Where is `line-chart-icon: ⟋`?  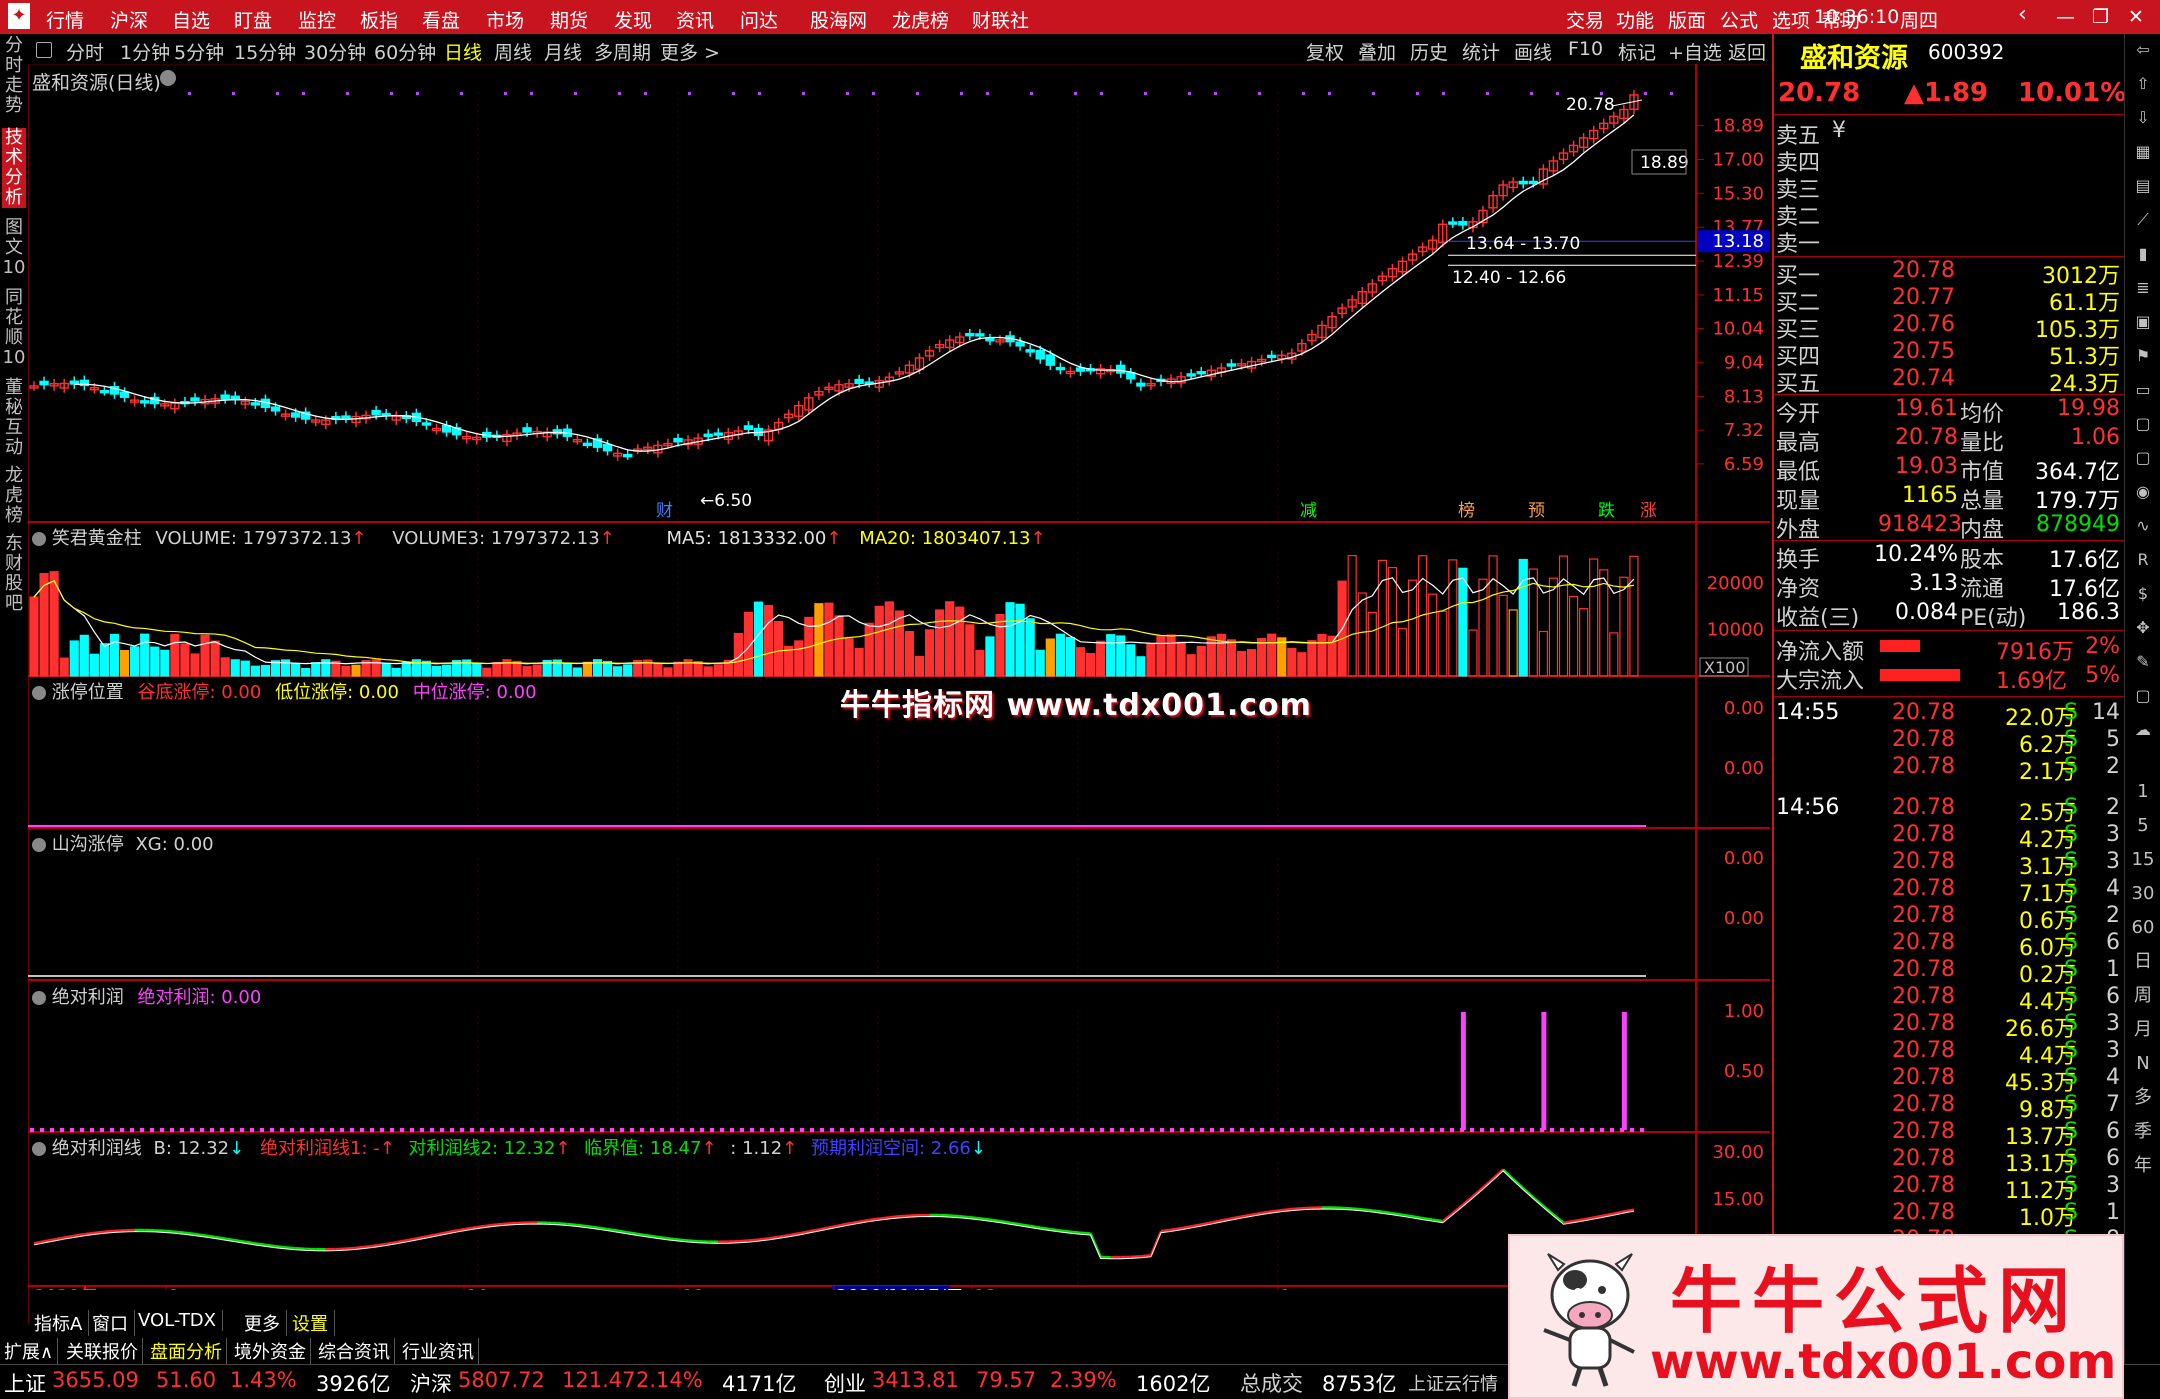
line-chart-icon: ⟋ is located at coordinates (2143, 220).